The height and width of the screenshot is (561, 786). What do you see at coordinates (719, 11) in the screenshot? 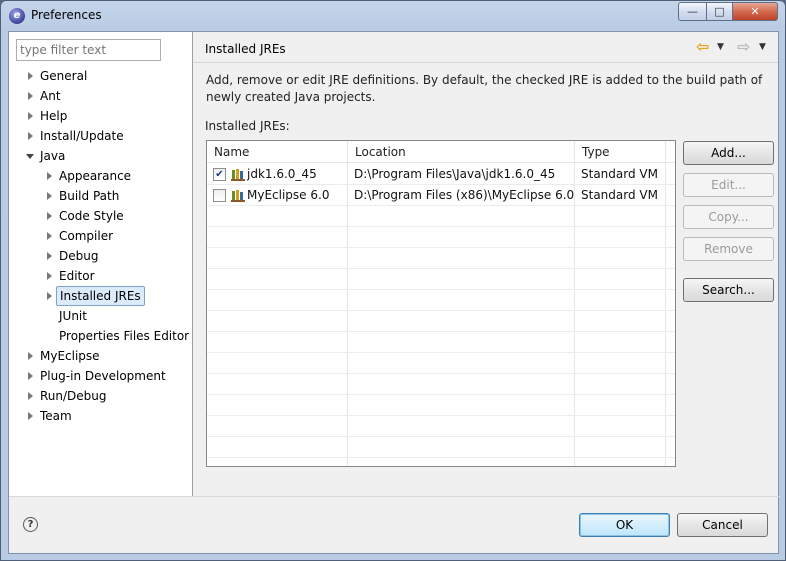
I see `maximize-button: □` at bounding box center [719, 11].